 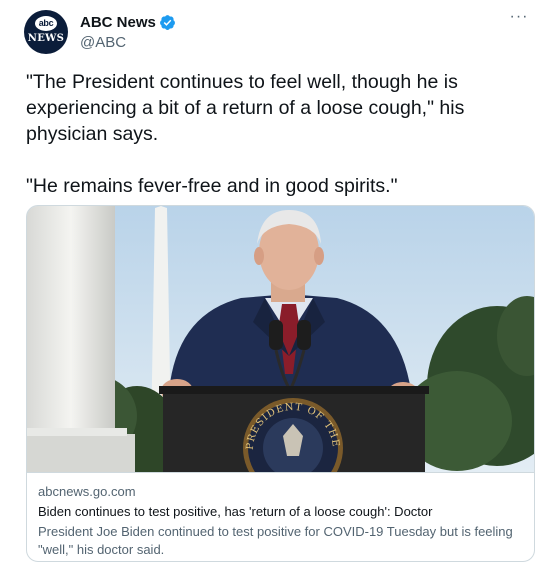 What do you see at coordinates (118, 22) in the screenshot?
I see `display-name: ABC News` at bounding box center [118, 22].